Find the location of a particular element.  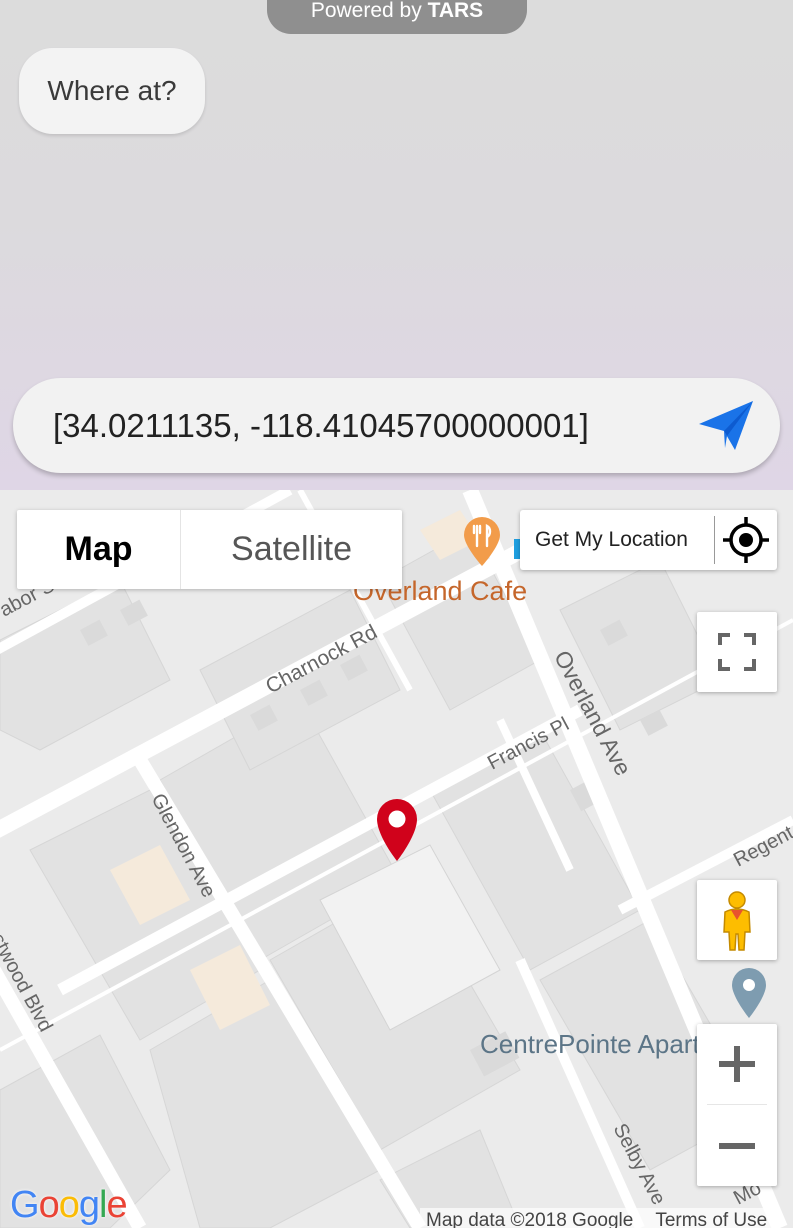

fullscreen-icon is located at coordinates (737, 652).